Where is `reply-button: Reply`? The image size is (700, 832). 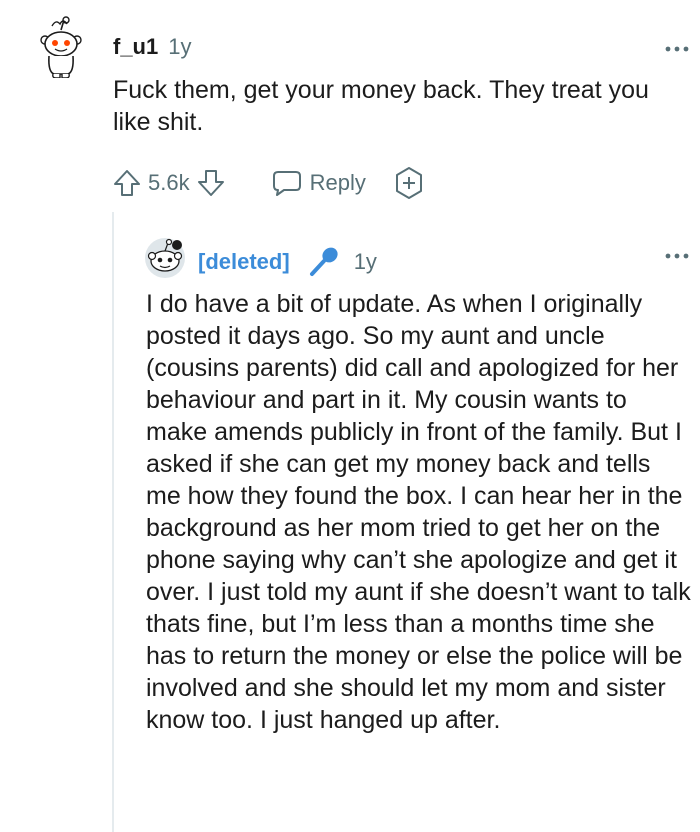
reply-button: Reply is located at coordinates (319, 183).